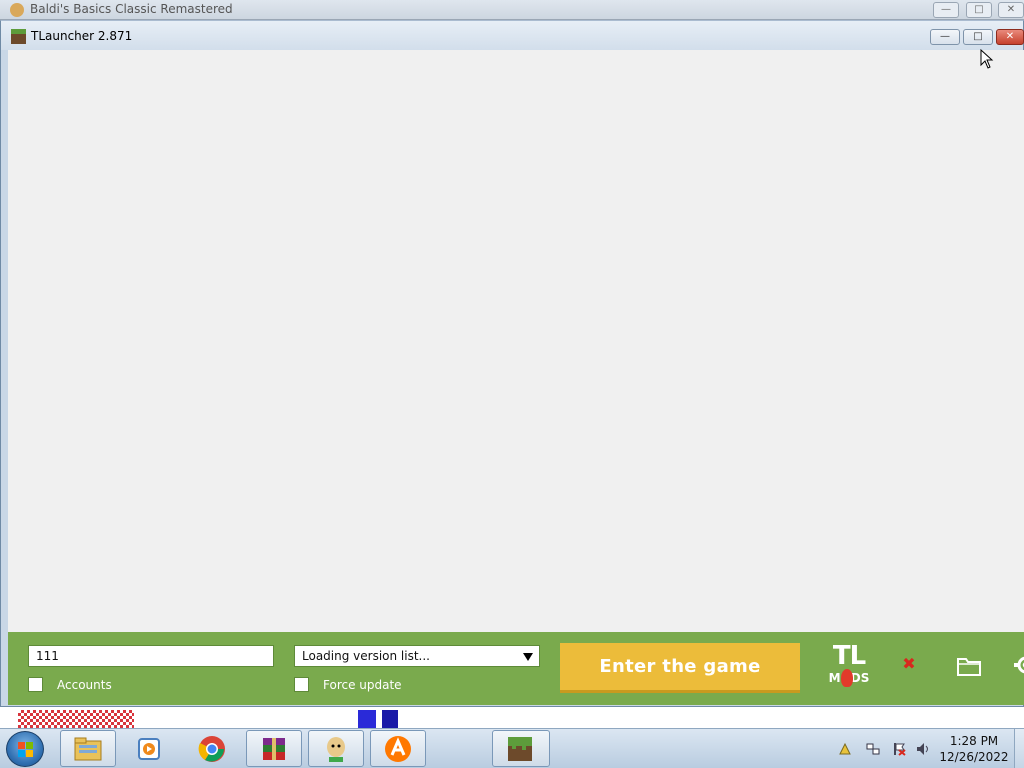 This screenshot has height=768, width=1024. Describe the element at coordinates (987, 59) in the screenshot. I see `mouse-cursor-icon` at that location.